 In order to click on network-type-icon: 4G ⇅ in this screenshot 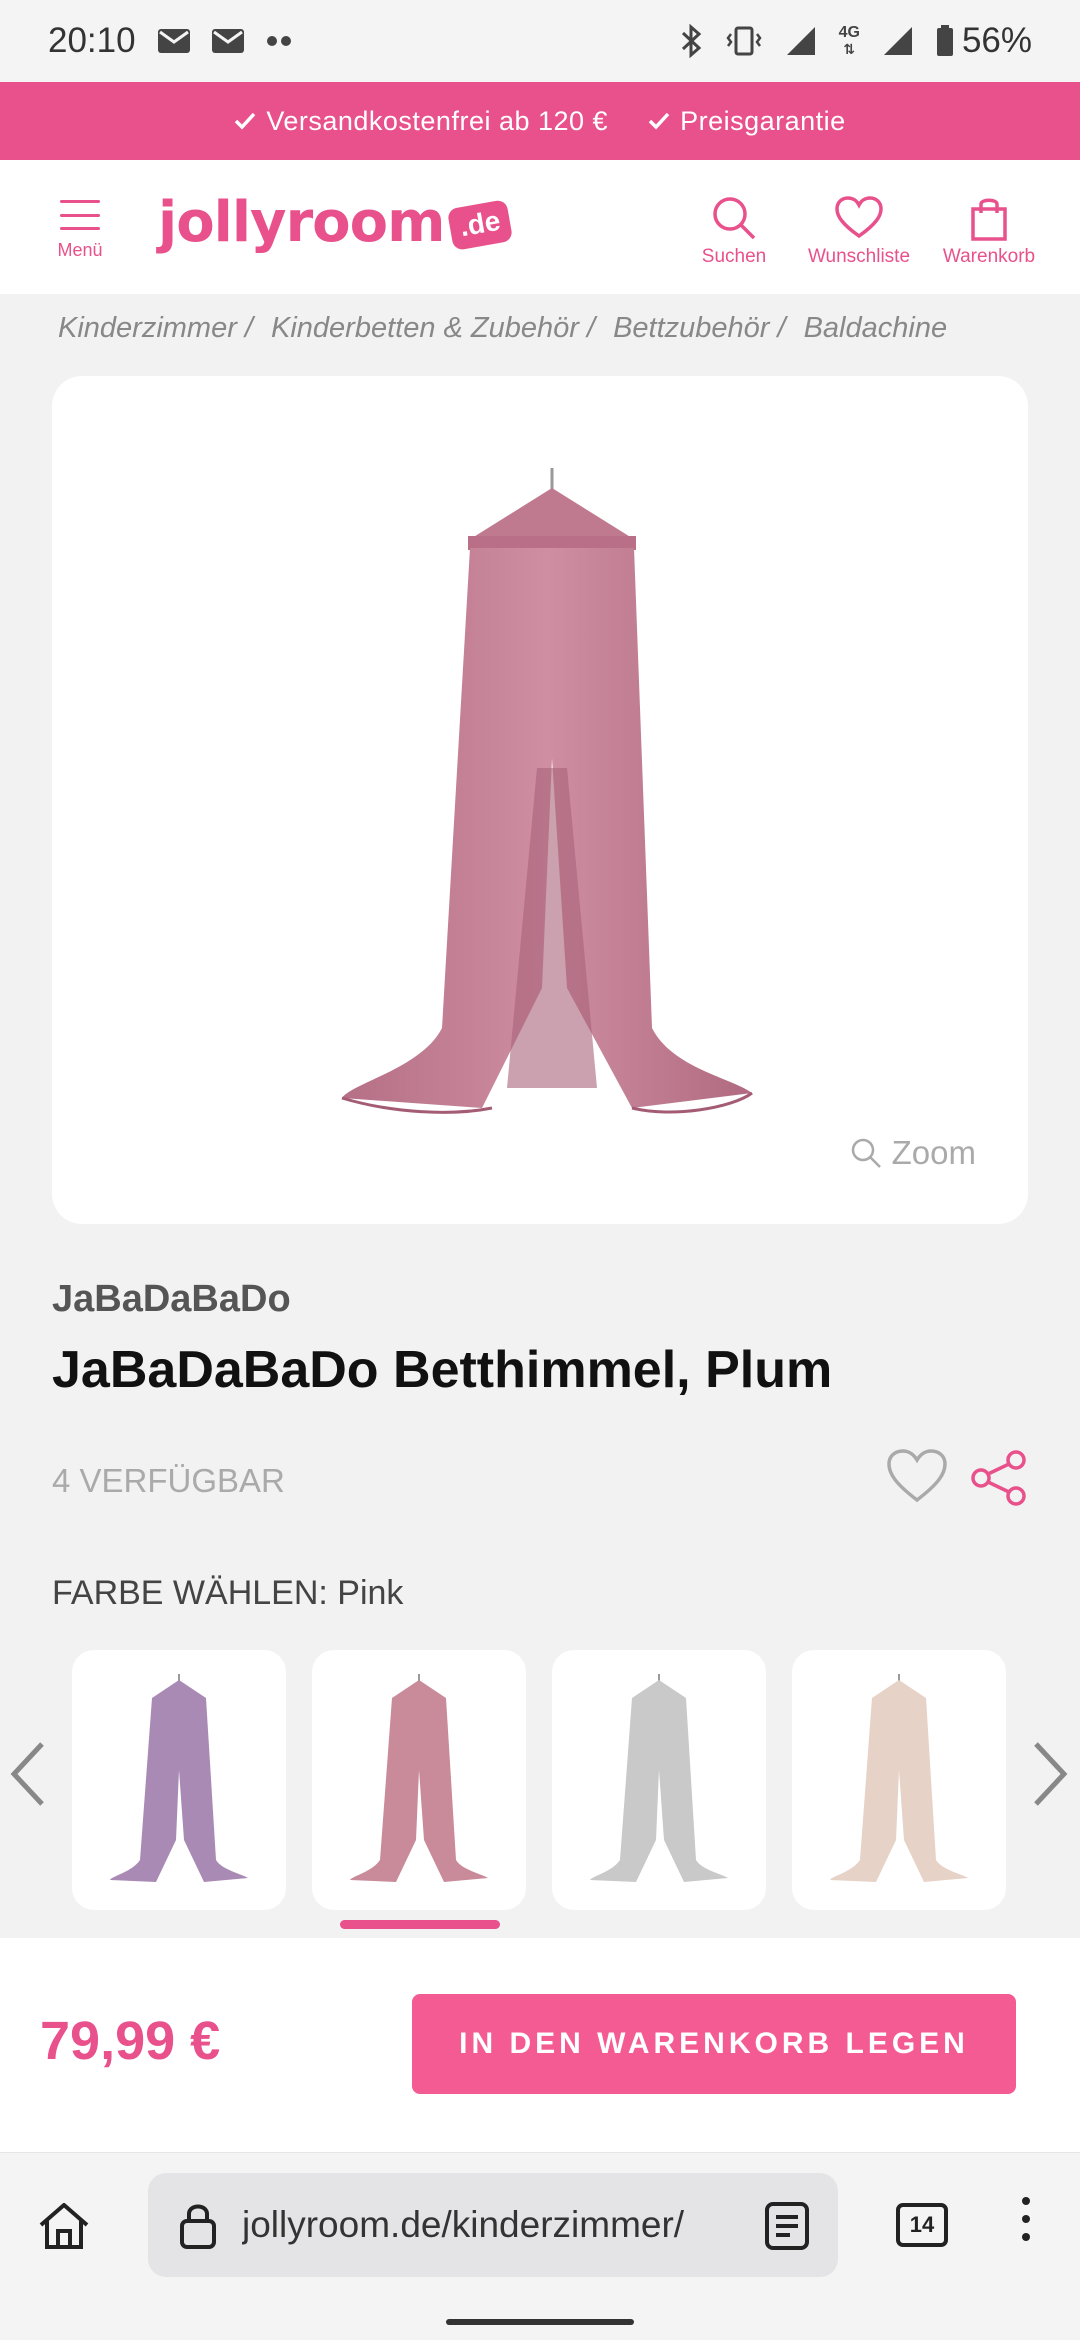, I will do `click(849, 41)`.